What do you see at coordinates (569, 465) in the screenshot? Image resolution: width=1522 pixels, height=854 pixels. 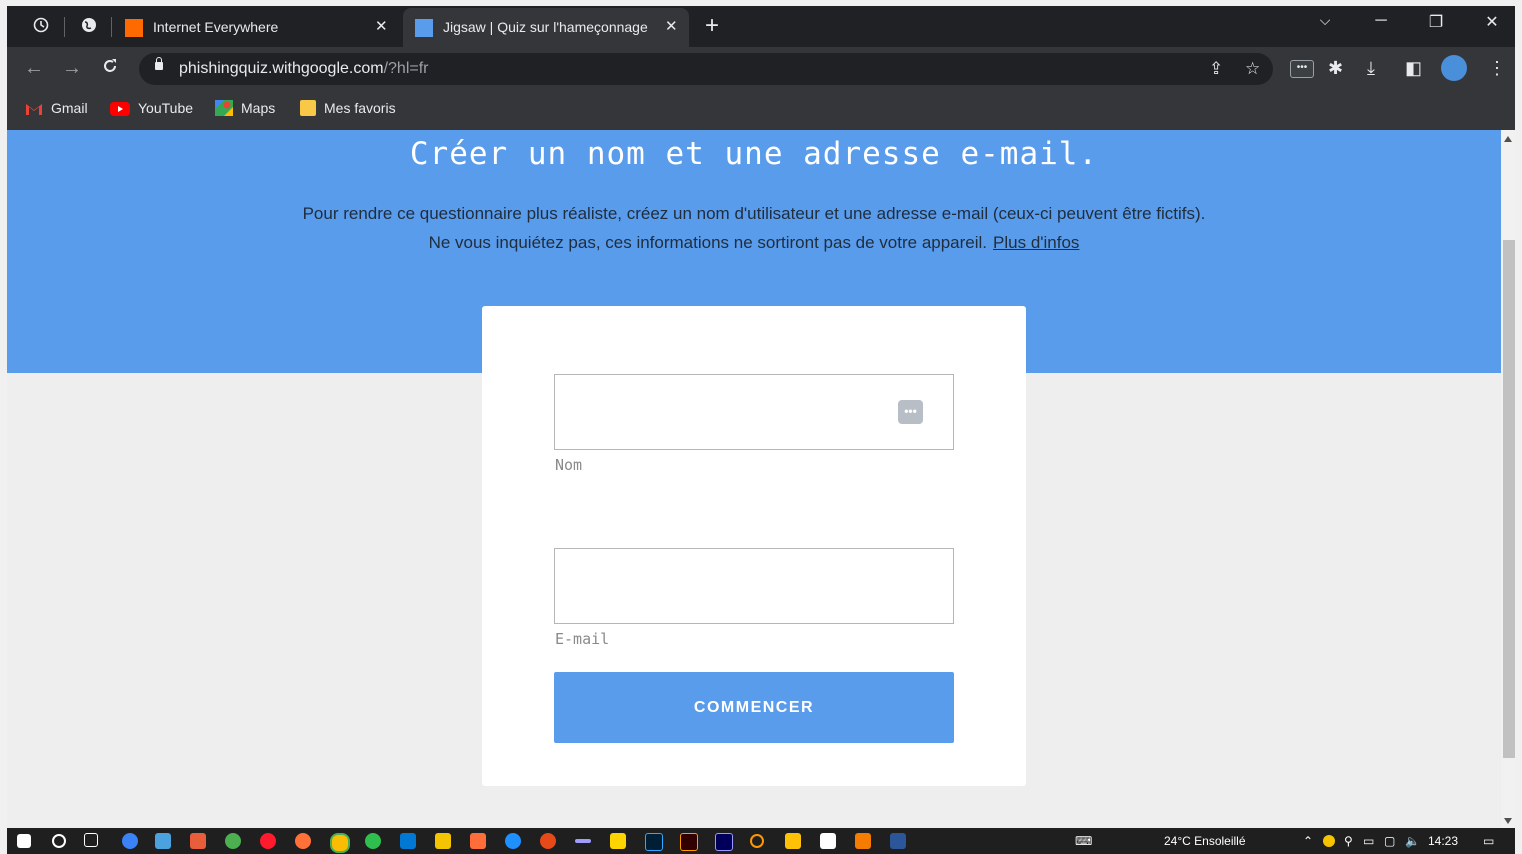 I see `name-label: Nom` at bounding box center [569, 465].